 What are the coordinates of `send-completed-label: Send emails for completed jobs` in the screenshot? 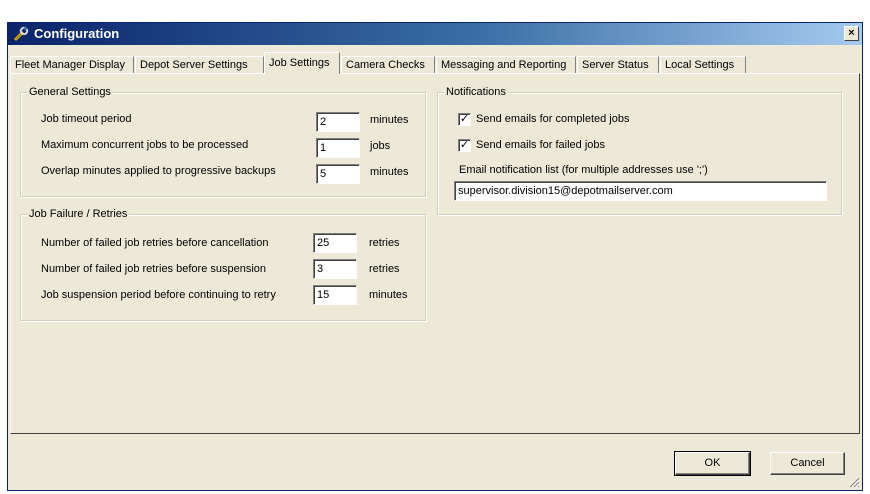 It's located at (552, 119).